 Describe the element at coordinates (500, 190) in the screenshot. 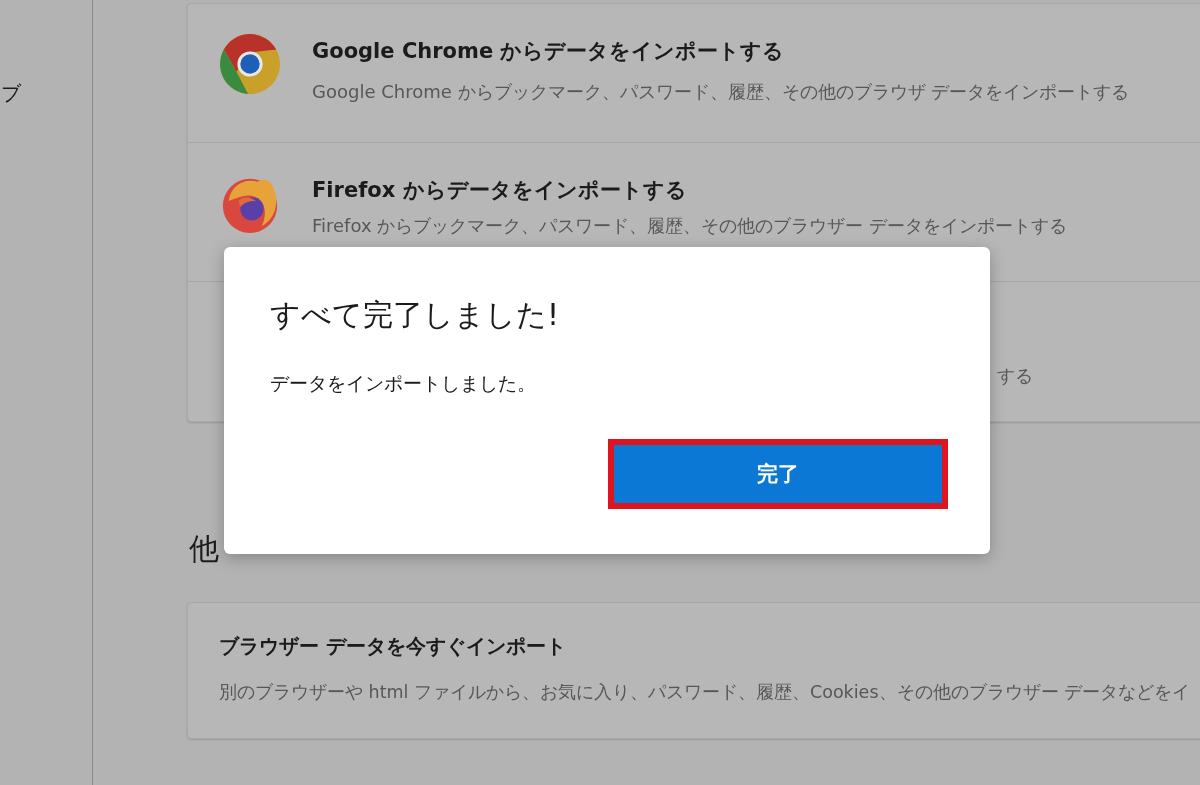

I see `import-title: Firefox からデータをインポートする` at that location.